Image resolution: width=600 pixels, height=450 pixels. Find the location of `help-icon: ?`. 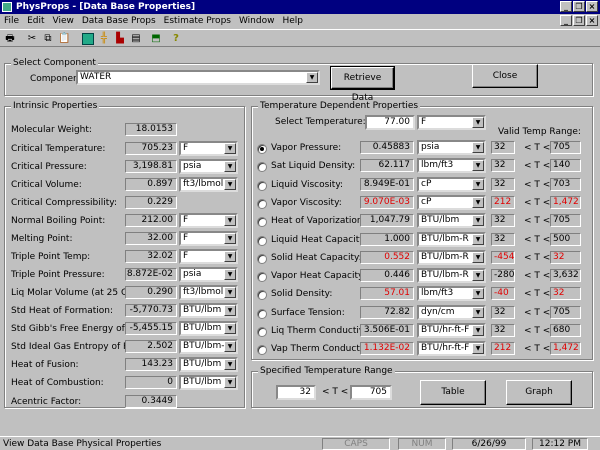

help-icon: ? is located at coordinates (176, 39).